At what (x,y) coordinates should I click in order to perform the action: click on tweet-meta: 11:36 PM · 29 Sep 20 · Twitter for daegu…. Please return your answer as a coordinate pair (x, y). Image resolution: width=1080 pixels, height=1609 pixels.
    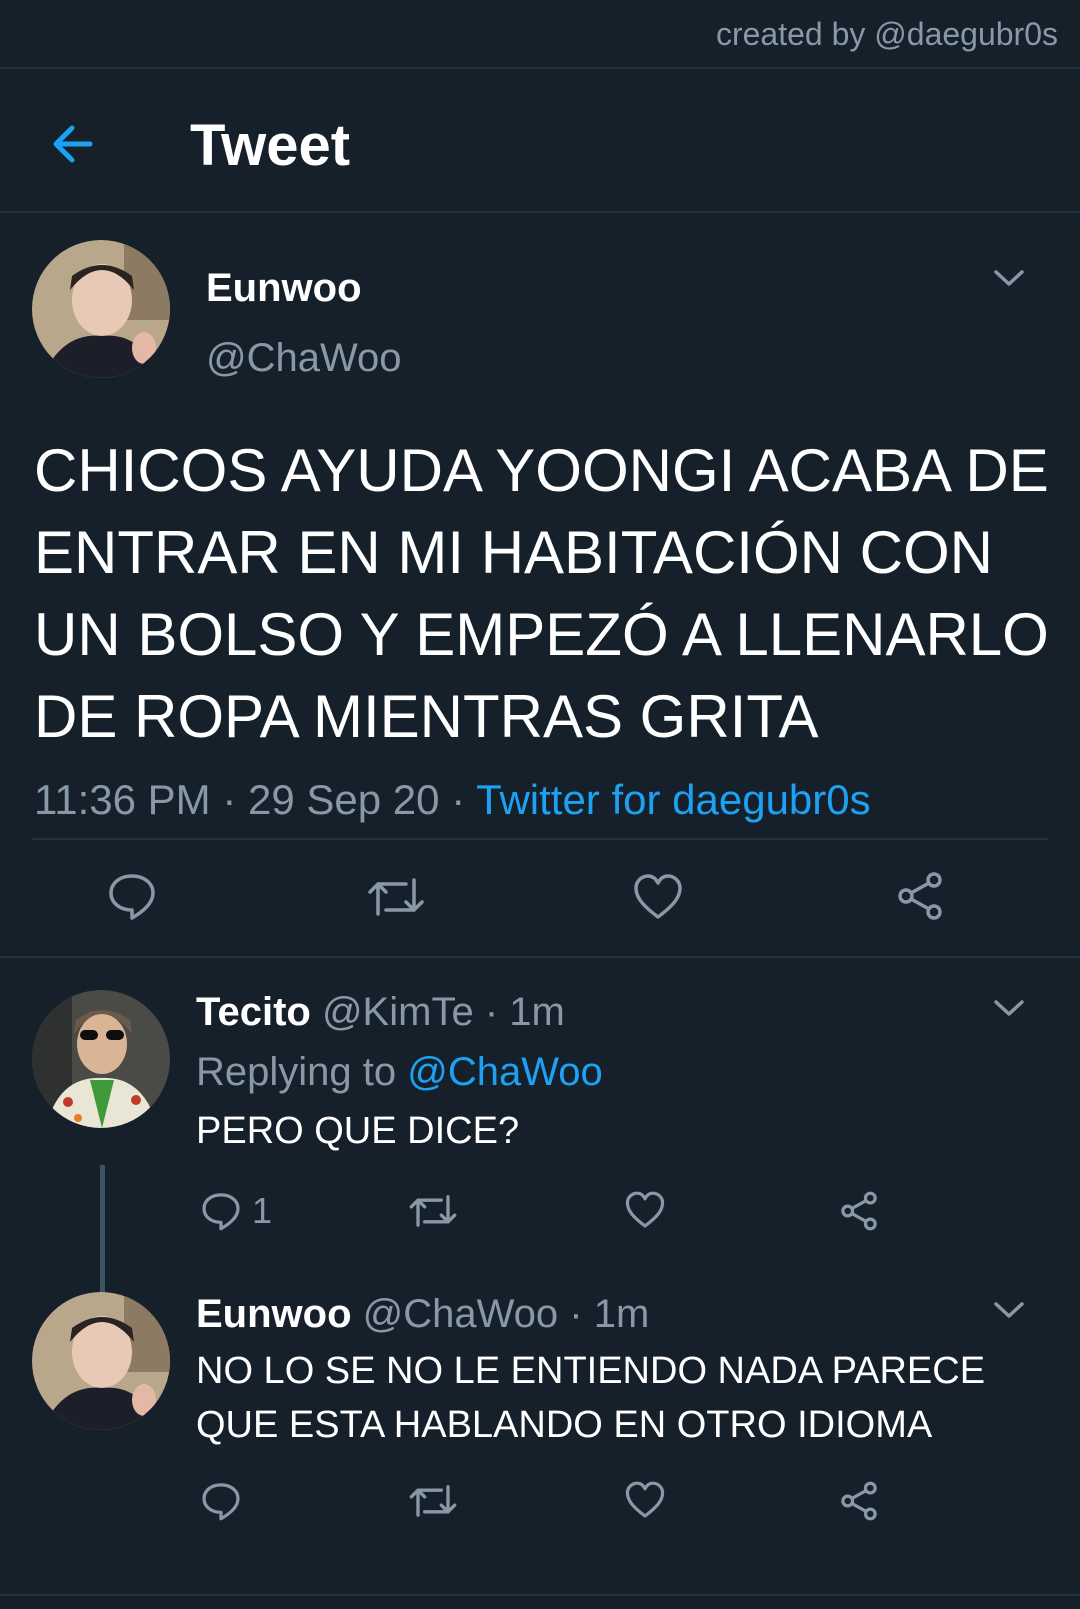
    Looking at the image, I should click on (452, 800).